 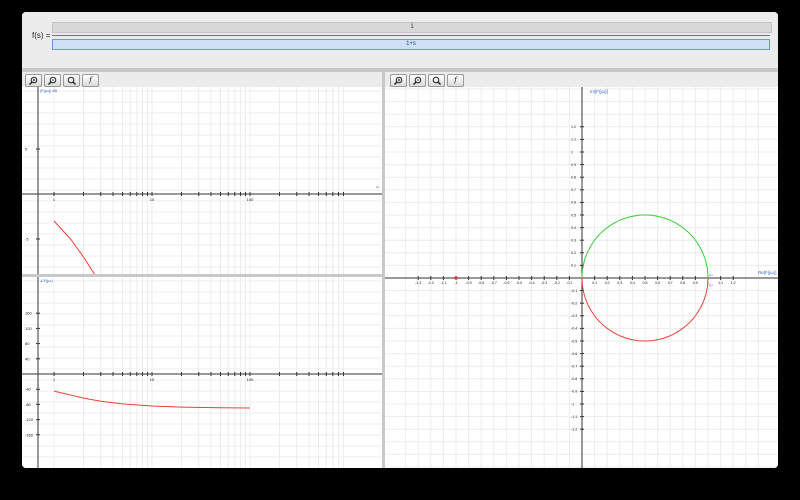 I want to click on y-tick-label: -1.1, so click(x=574, y=417).